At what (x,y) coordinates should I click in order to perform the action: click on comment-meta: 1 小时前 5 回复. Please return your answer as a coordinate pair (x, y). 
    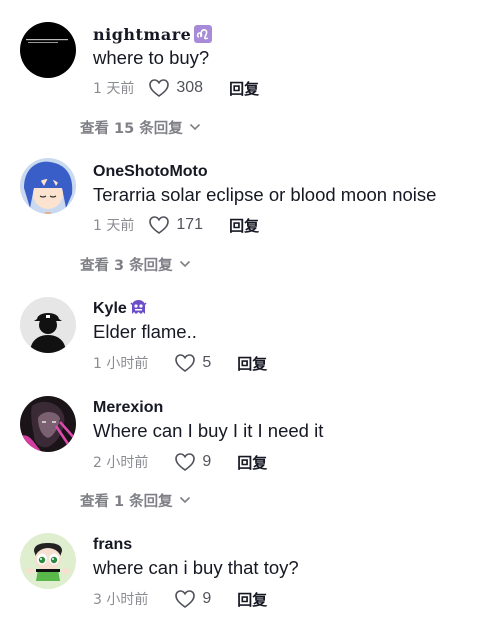
    Looking at the image, I should click on (180, 363).